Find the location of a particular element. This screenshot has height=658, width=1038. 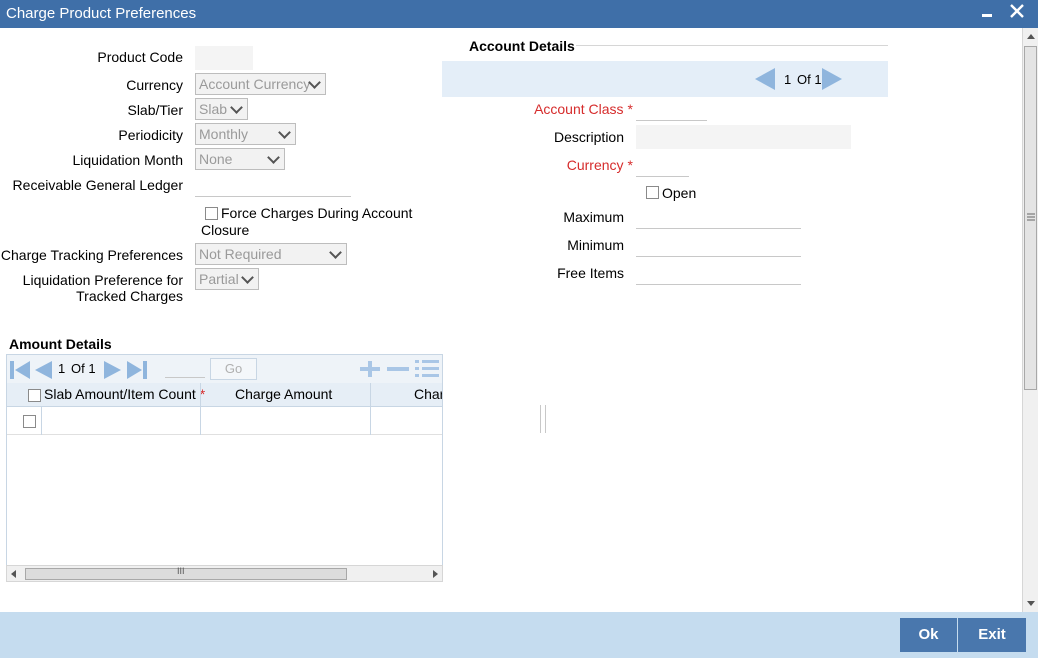

horizontal-scrollbar: III is located at coordinates (224, 573).